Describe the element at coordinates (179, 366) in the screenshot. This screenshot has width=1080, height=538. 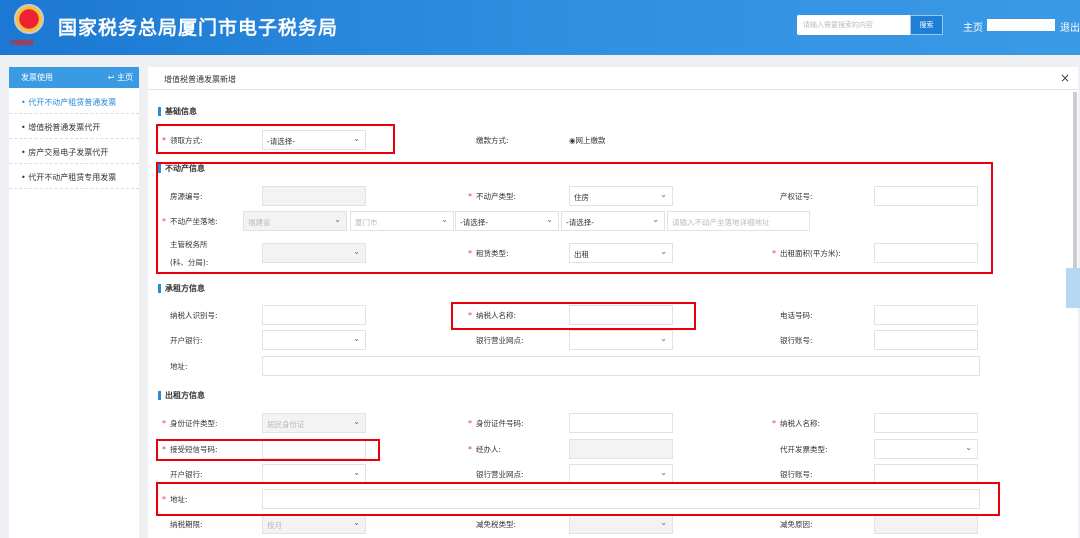
I see `field-label: 地址:` at that location.